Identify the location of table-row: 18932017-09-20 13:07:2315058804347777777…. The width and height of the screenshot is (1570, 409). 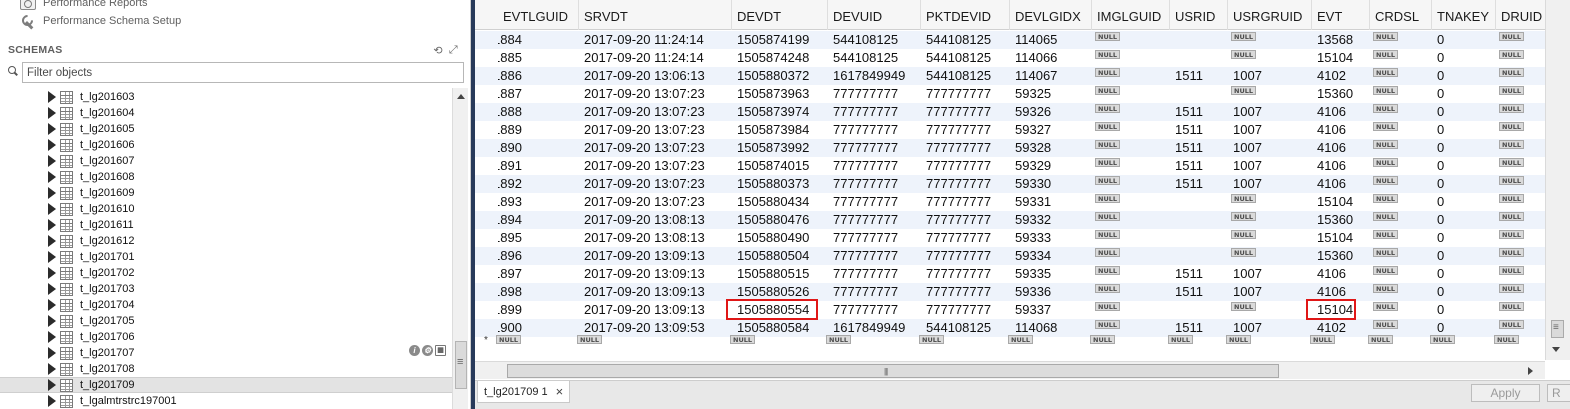
(1010, 202).